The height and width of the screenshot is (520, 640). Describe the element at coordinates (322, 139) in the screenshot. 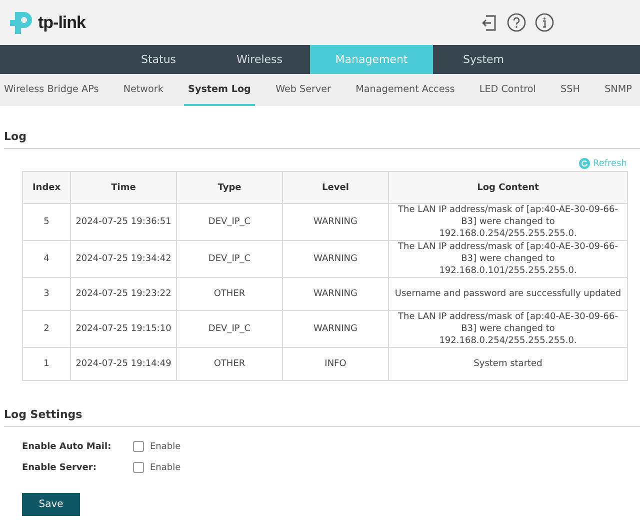

I see `section-title: Log` at that location.